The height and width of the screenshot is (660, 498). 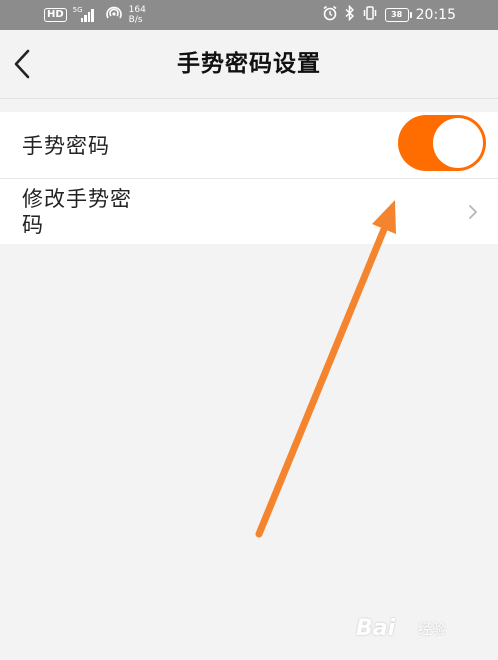 What do you see at coordinates (432, 630) in the screenshot?
I see `watermark-sub: 经验` at bounding box center [432, 630].